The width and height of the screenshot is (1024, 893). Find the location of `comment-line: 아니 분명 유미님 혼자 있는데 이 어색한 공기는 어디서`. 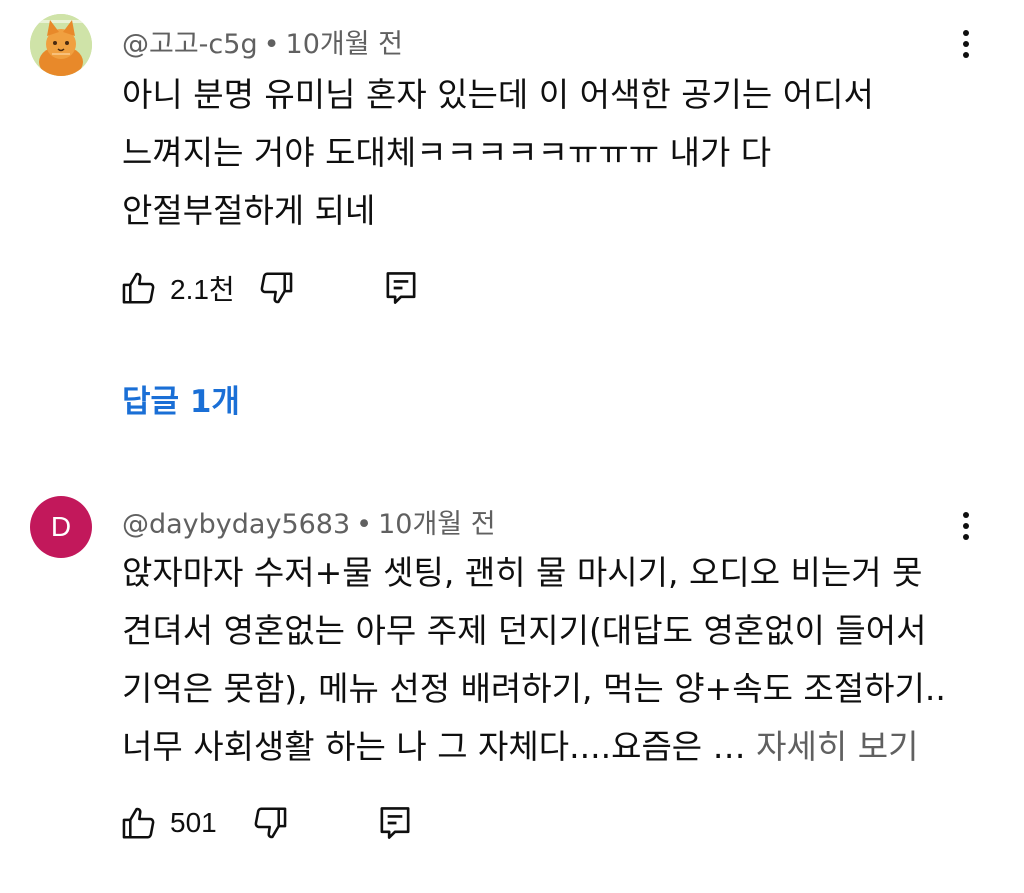

comment-line: 아니 분명 유미님 혼자 있는데 이 어색한 공기는 어디서 is located at coordinates (498, 94).